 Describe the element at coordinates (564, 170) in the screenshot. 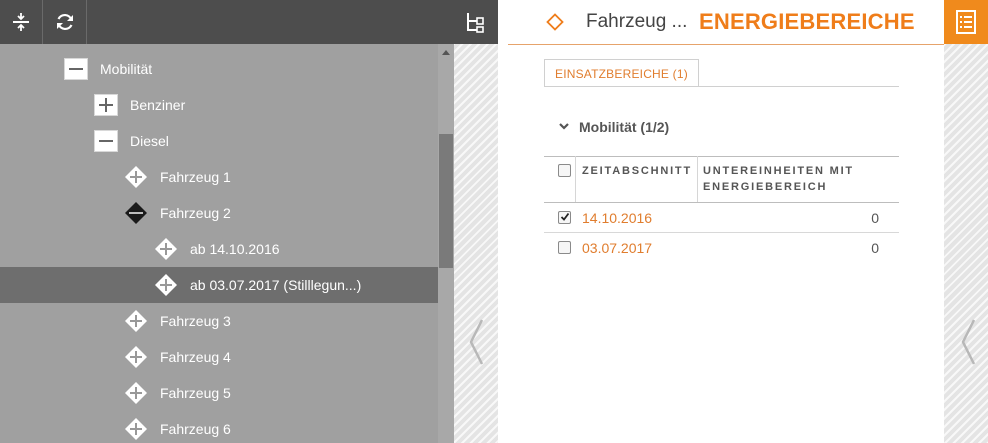

I see `select-all-checkbox` at that location.